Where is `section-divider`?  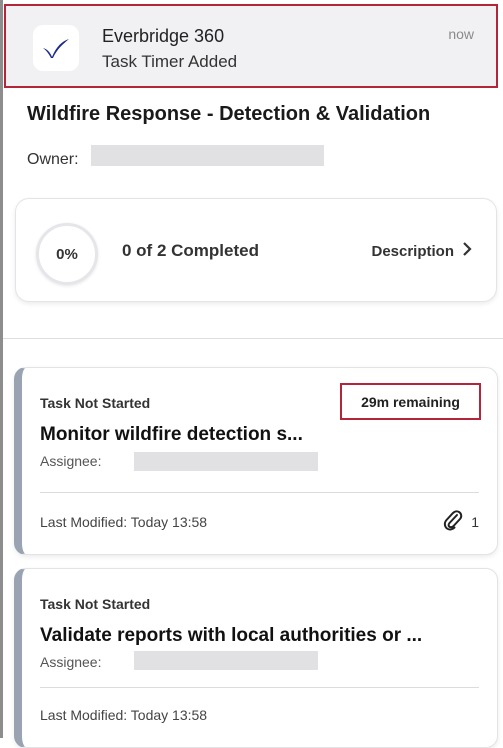 section-divider is located at coordinates (253, 338).